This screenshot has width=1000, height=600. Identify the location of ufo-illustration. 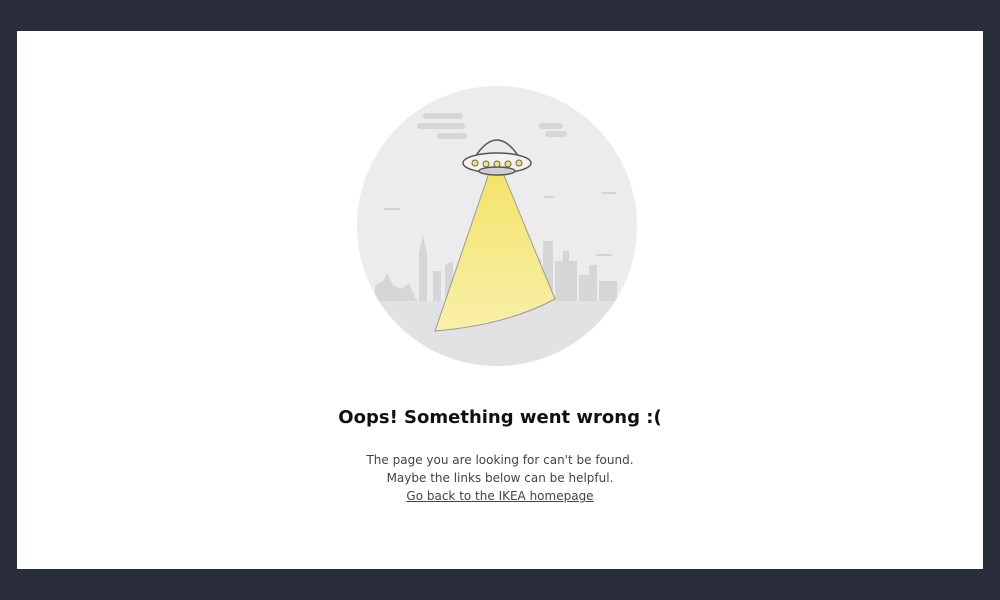
(497, 226).